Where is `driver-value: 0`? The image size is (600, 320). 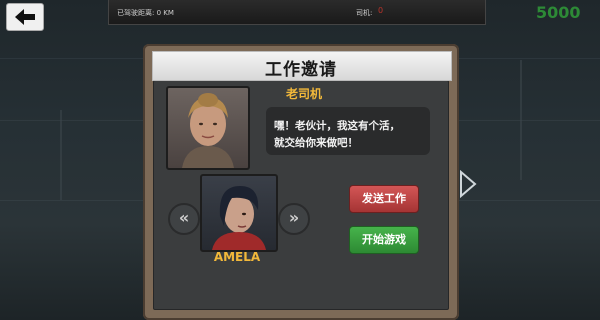
driver-value: 0 is located at coordinates (381, 10).